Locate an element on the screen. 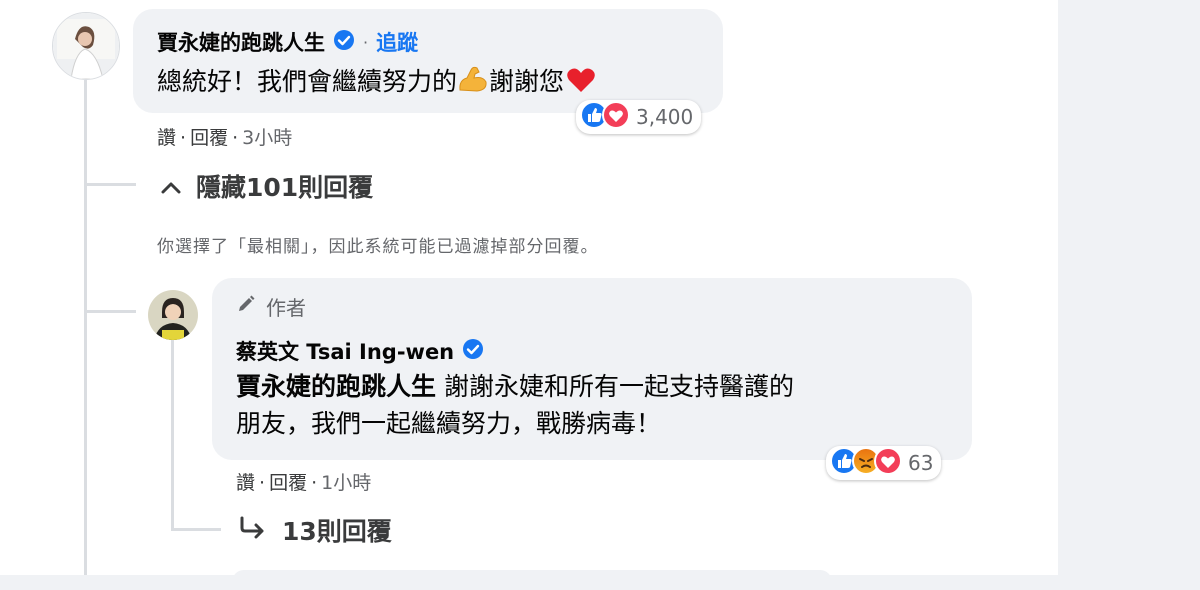 This screenshot has width=1200, height=590. comment-text: 總統好！我們會繼續努力的 謝謝您 is located at coordinates (376, 83).